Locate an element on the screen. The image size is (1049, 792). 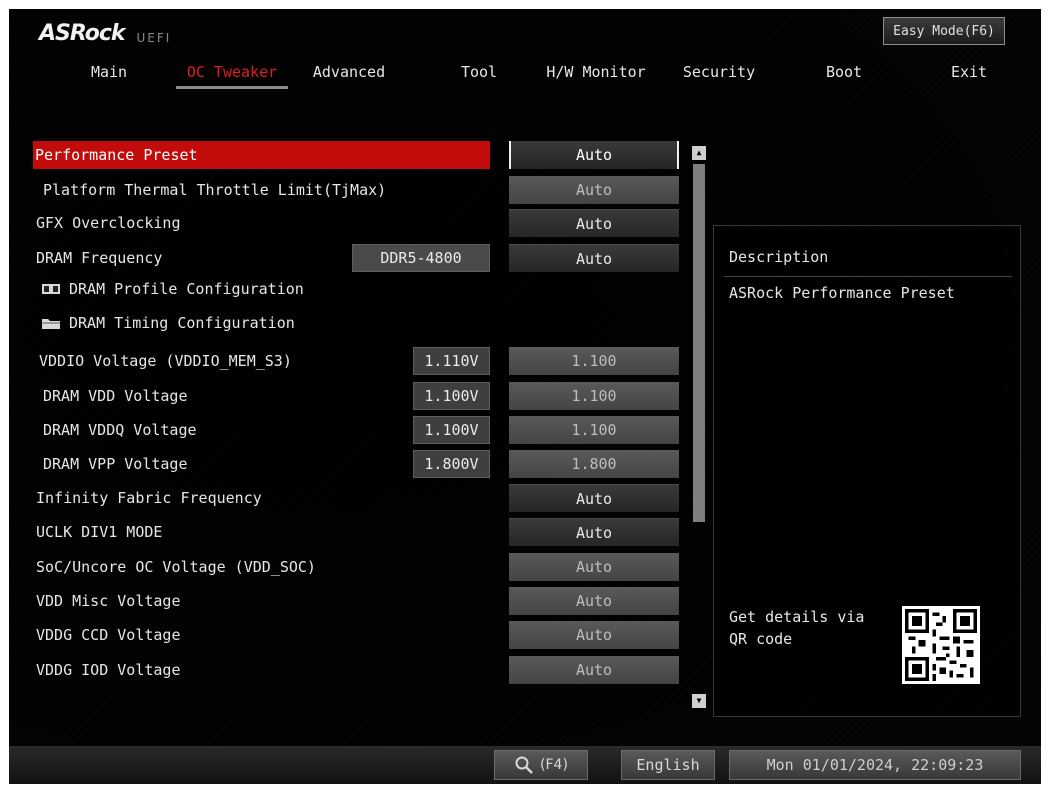
tab-security: Security is located at coordinates (719, 75).